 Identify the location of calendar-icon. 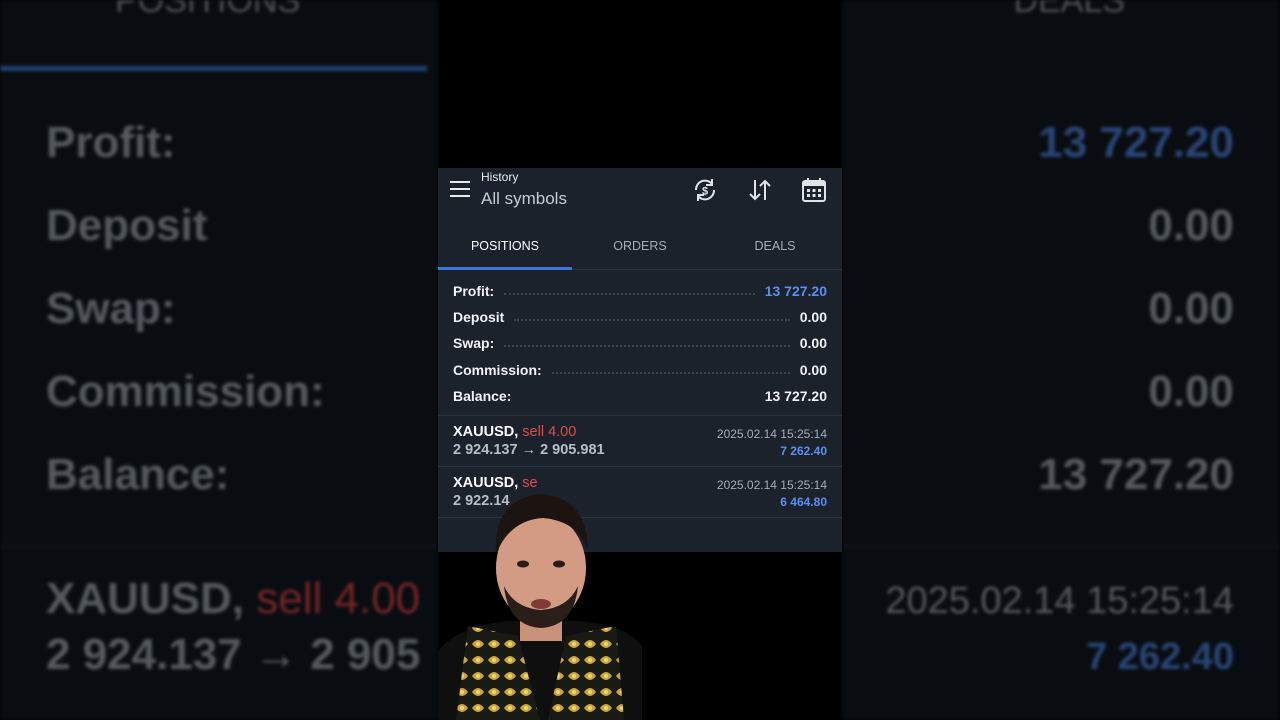
(814, 190).